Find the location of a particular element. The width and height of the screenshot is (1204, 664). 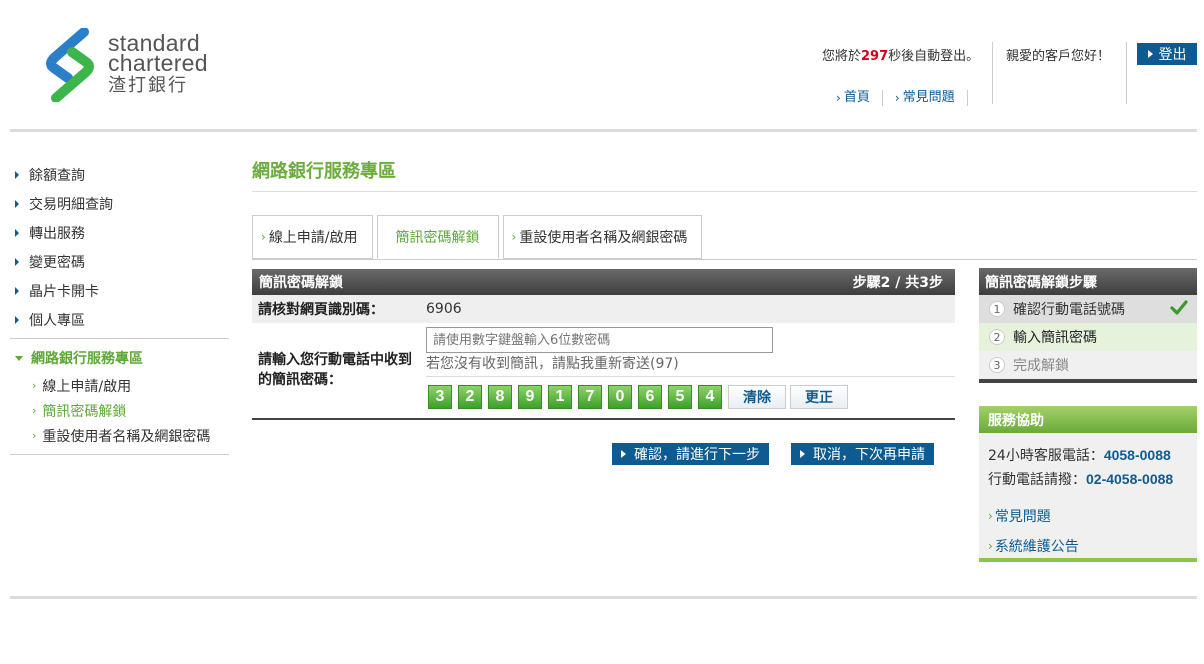

step-number: 1 is located at coordinates (997, 309).